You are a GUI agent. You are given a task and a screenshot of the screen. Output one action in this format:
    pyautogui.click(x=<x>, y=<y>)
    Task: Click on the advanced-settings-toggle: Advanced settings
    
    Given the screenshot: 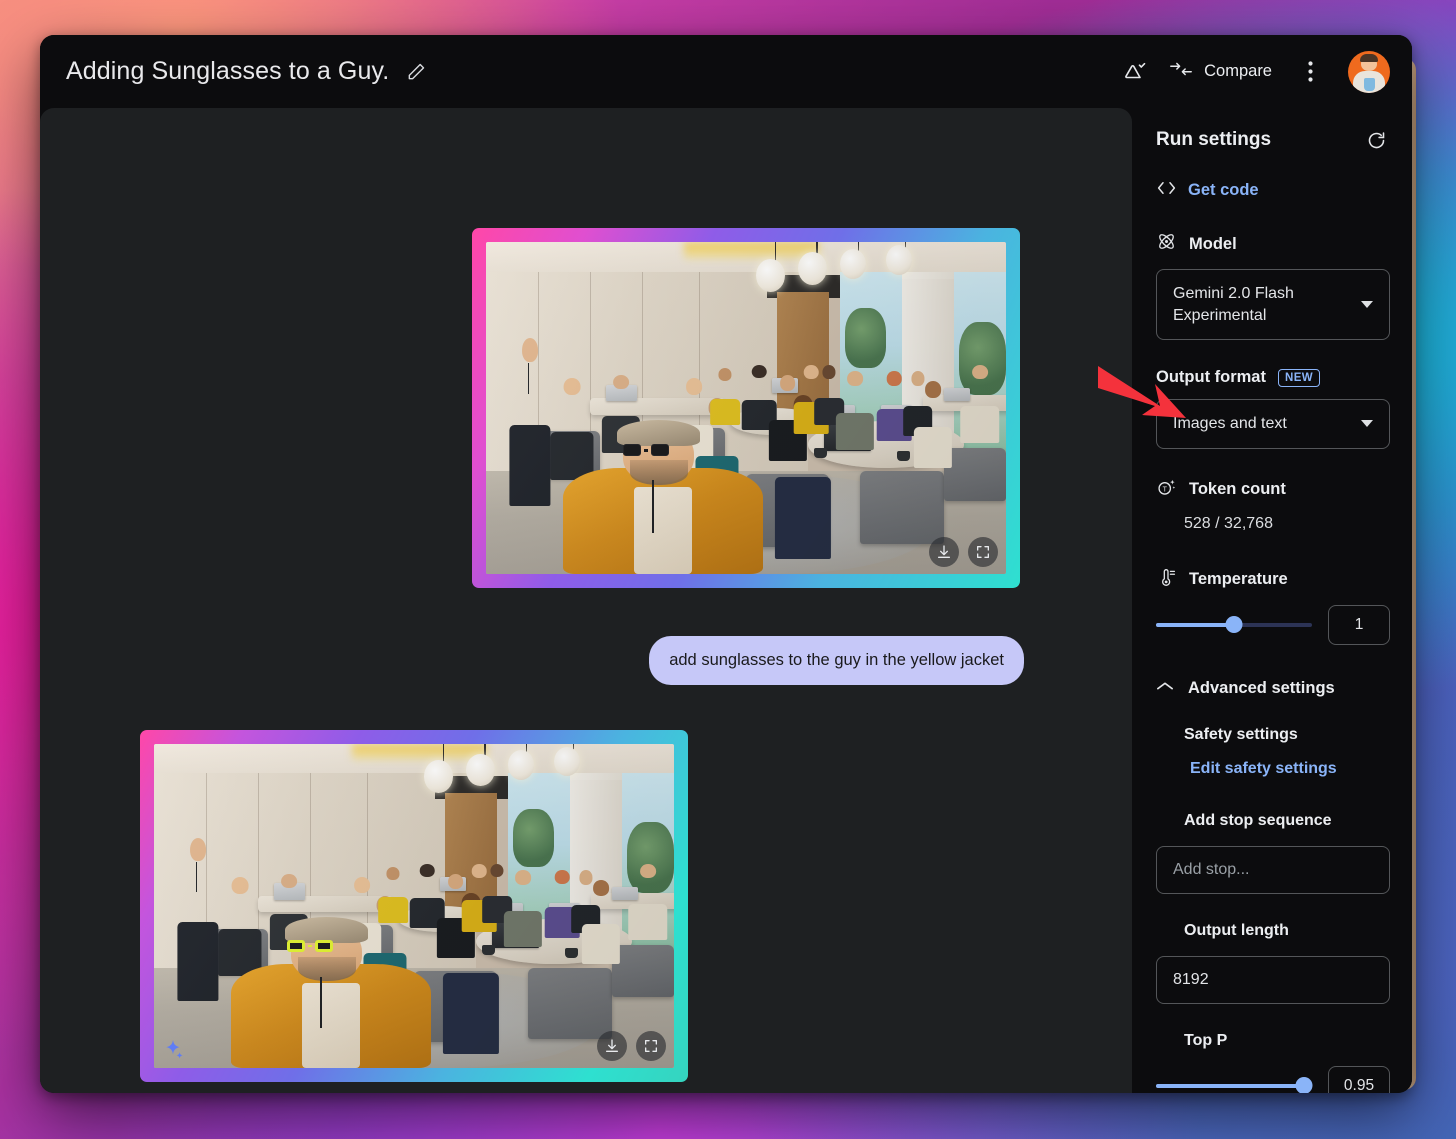 What is the action you would take?
    pyautogui.click(x=1273, y=688)
    